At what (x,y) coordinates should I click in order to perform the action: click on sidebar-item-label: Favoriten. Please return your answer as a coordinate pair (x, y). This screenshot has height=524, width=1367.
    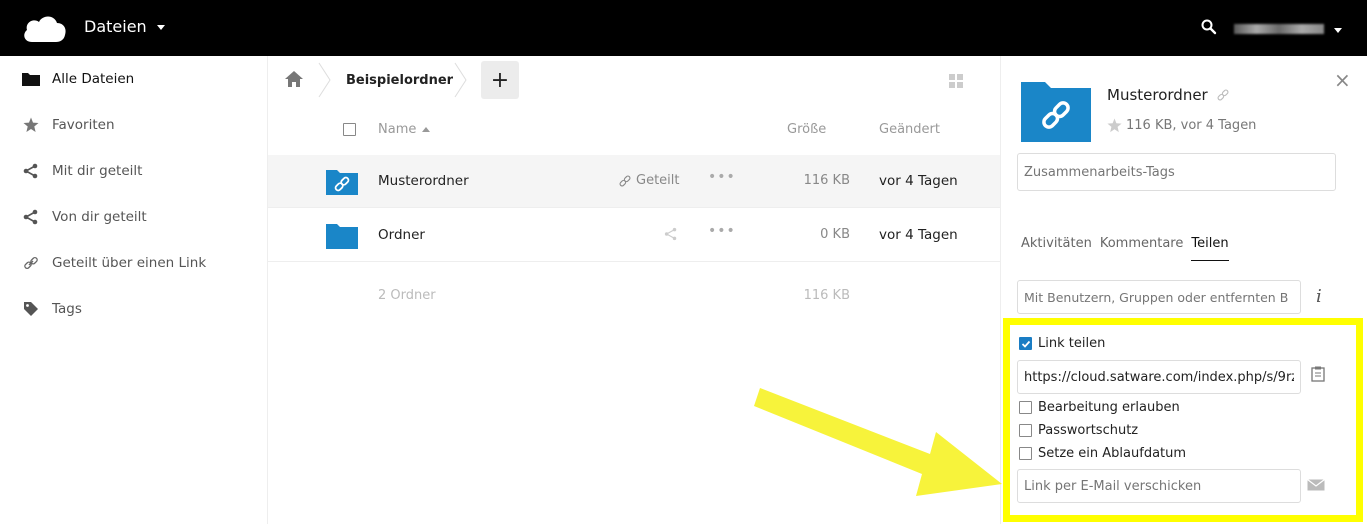
    Looking at the image, I should click on (83, 125).